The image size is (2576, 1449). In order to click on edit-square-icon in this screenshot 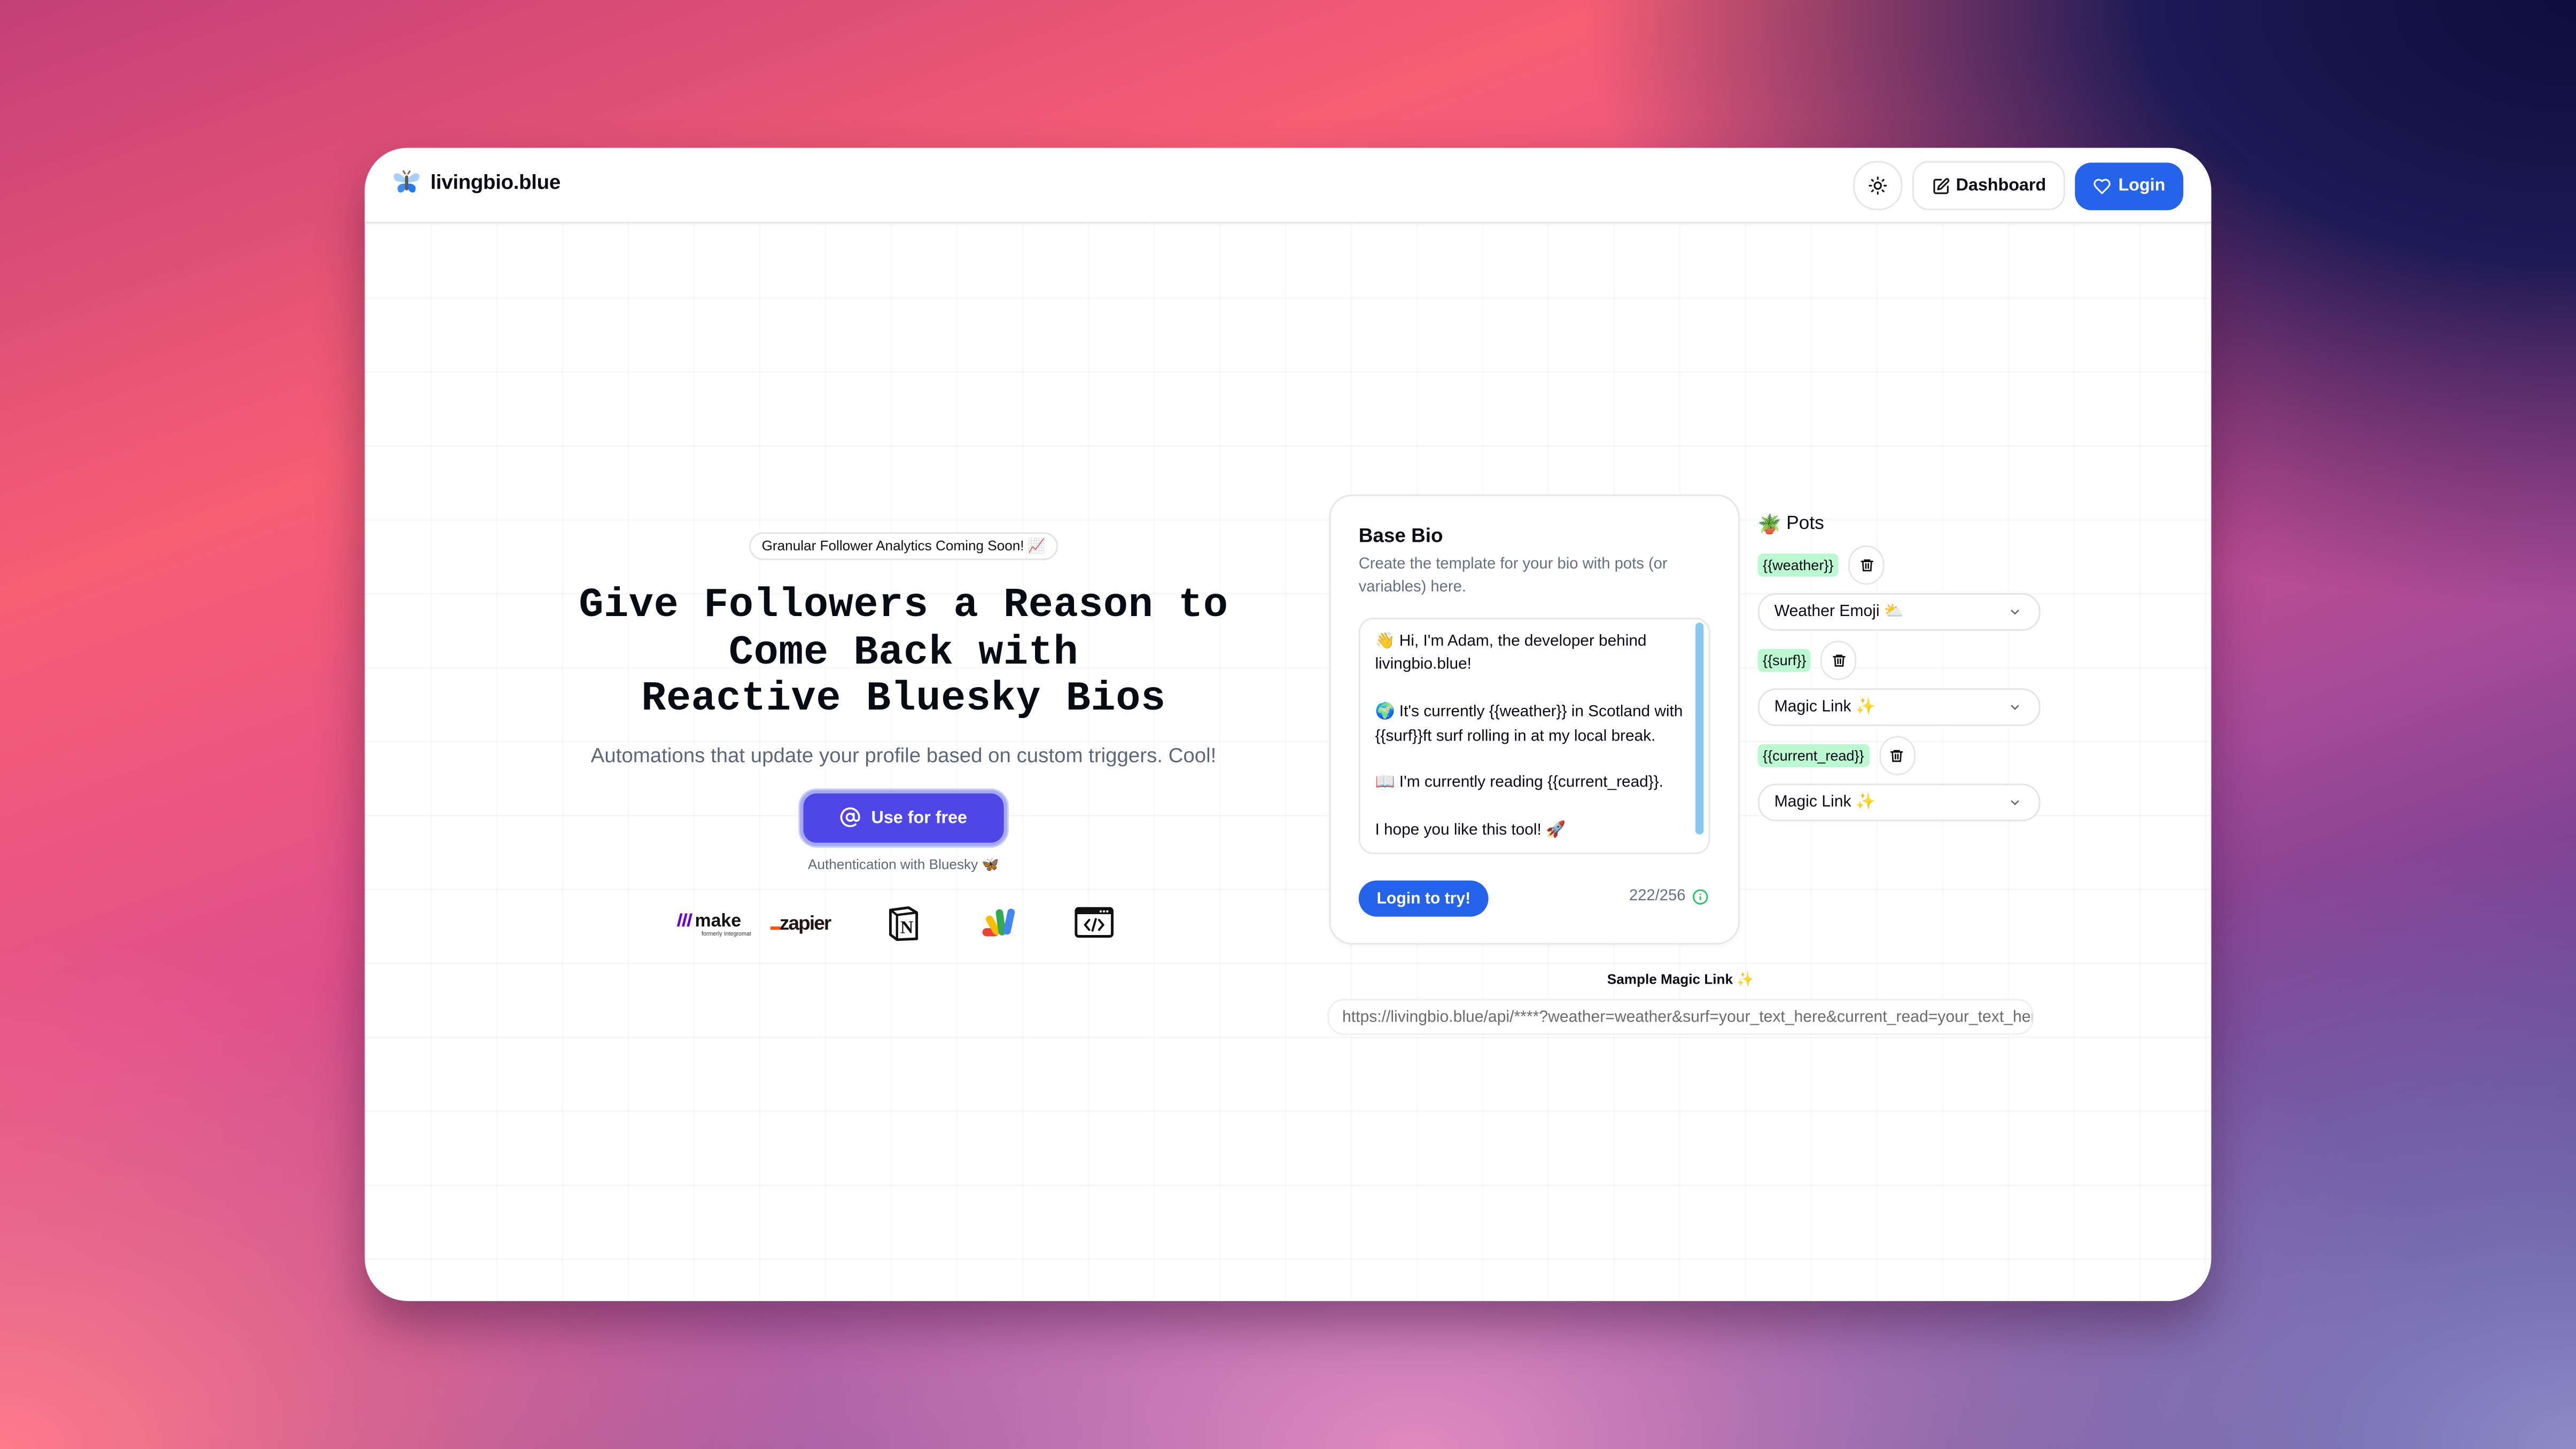, I will do `click(1941, 185)`.